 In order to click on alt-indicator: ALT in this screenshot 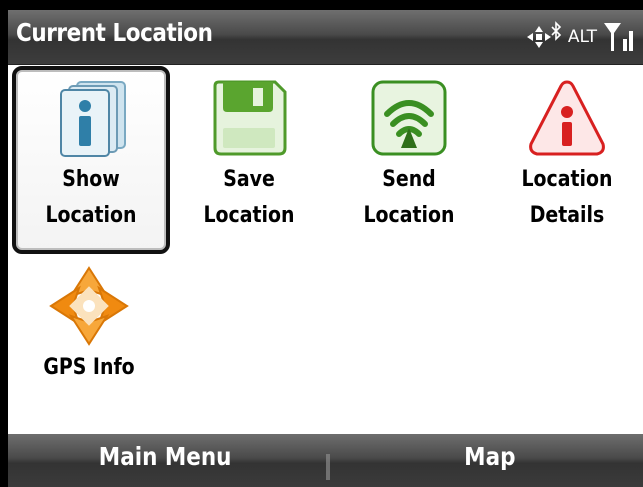, I will do `click(582, 37)`.